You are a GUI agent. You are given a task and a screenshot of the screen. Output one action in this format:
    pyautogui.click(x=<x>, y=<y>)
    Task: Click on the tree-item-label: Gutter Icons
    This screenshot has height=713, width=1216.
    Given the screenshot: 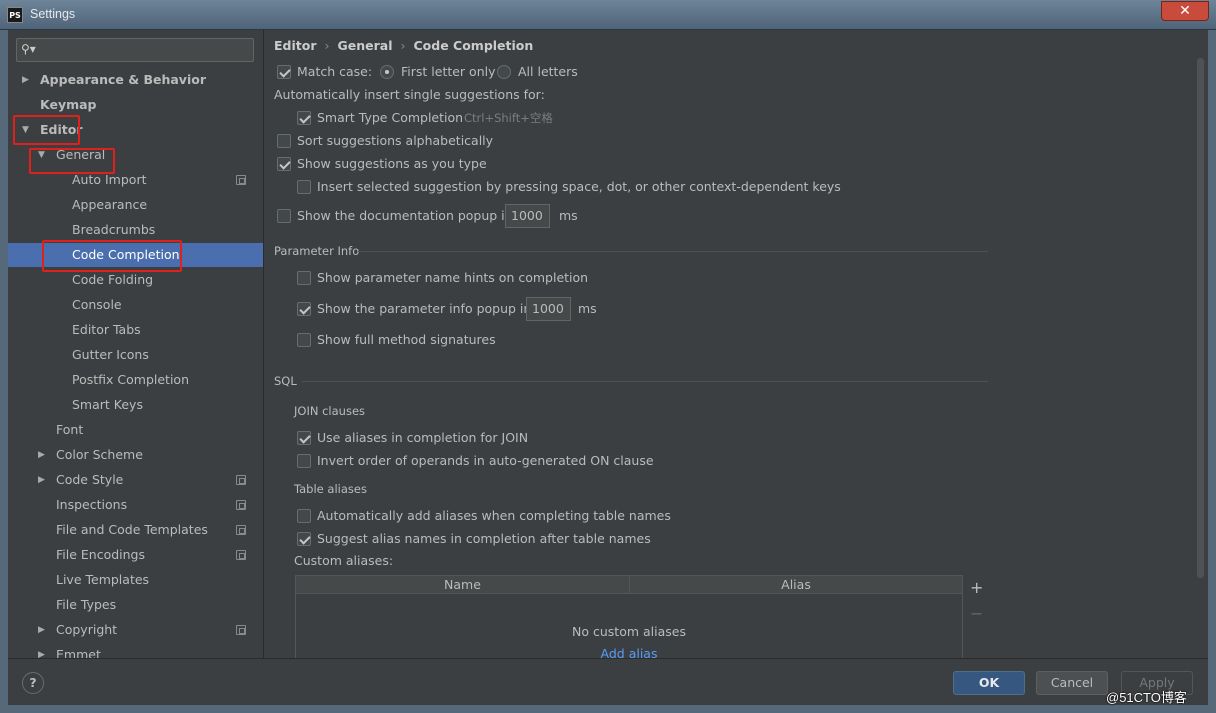 What is the action you would take?
    pyautogui.click(x=110, y=354)
    